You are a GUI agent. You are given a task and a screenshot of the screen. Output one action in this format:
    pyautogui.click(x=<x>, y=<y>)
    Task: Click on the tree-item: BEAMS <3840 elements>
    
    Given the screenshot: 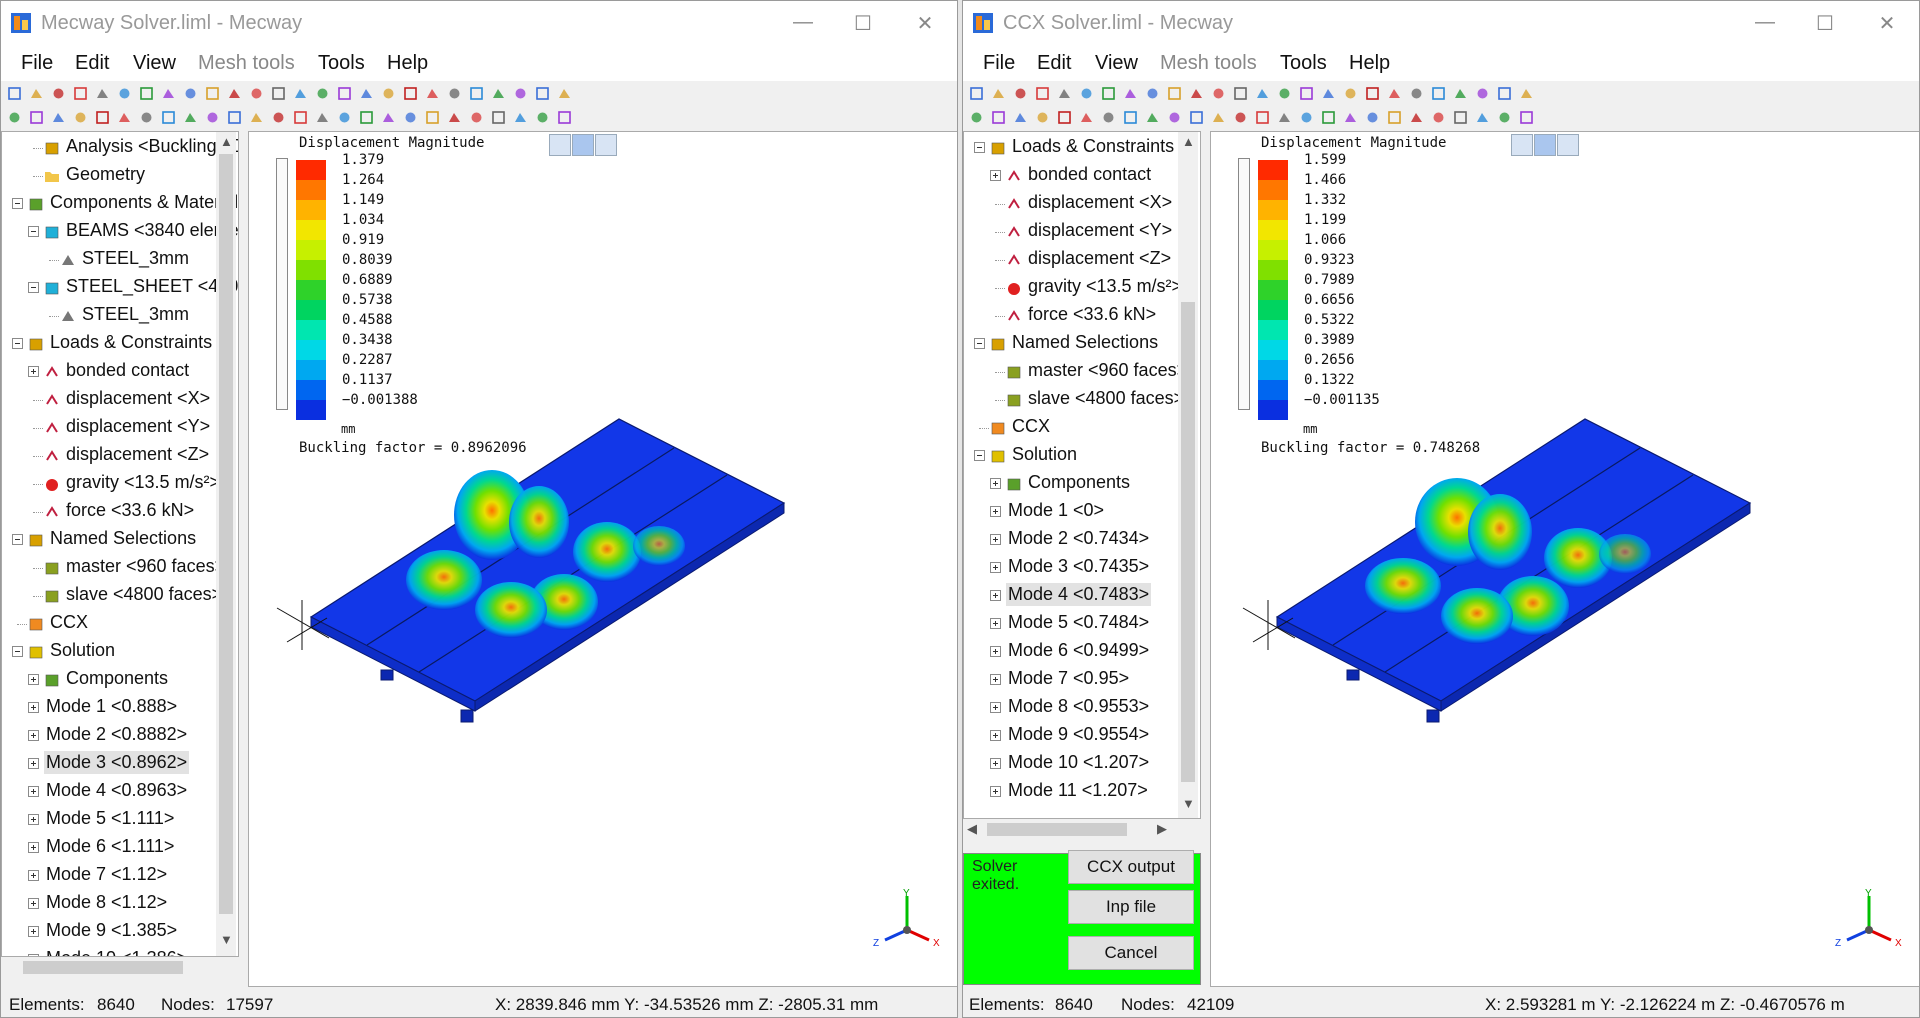 What is the action you would take?
    pyautogui.click(x=120, y=232)
    